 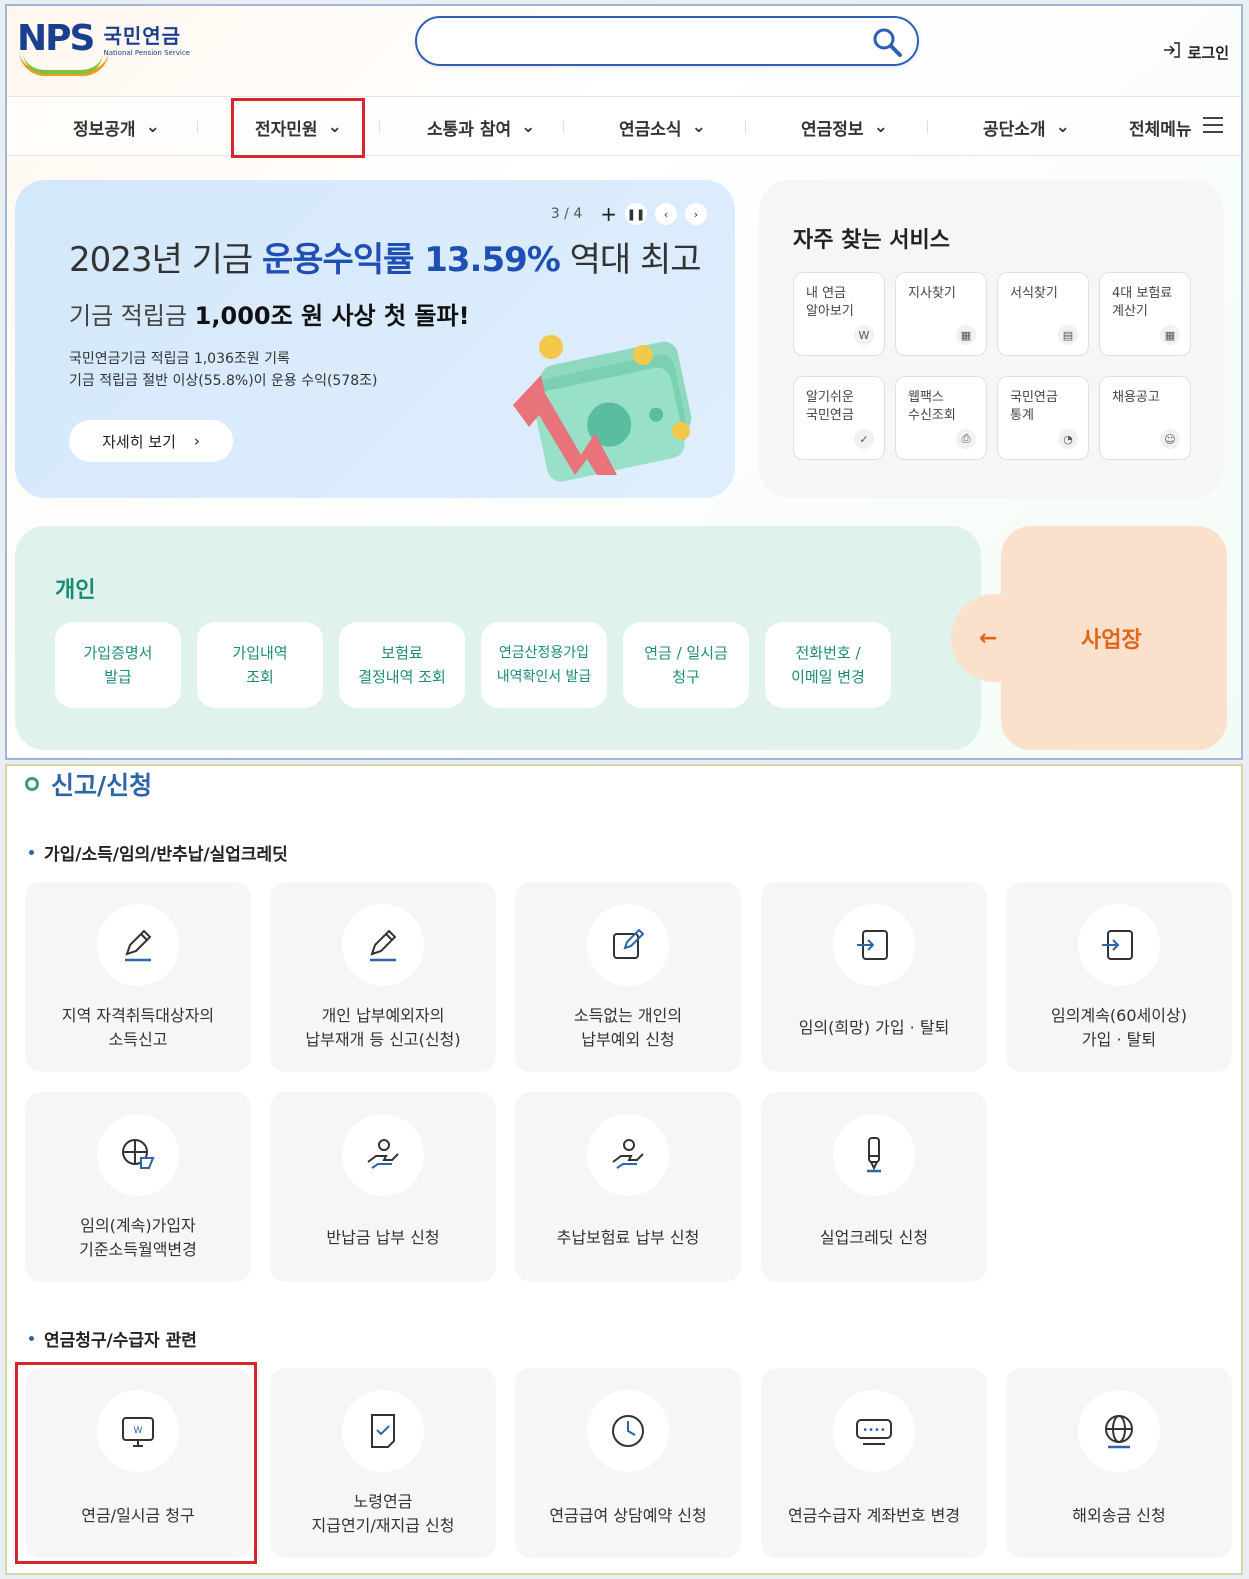 I want to click on highlight-box-eservice, so click(x=298, y=128).